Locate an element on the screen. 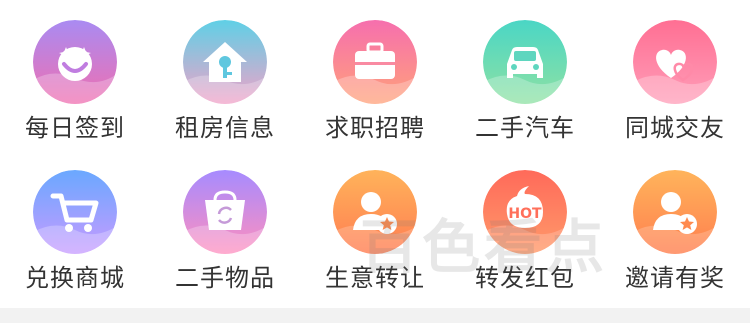 This screenshot has height=323, width=750. grid-item-exchange-mall: 兑换商城 is located at coordinates (75, 225).